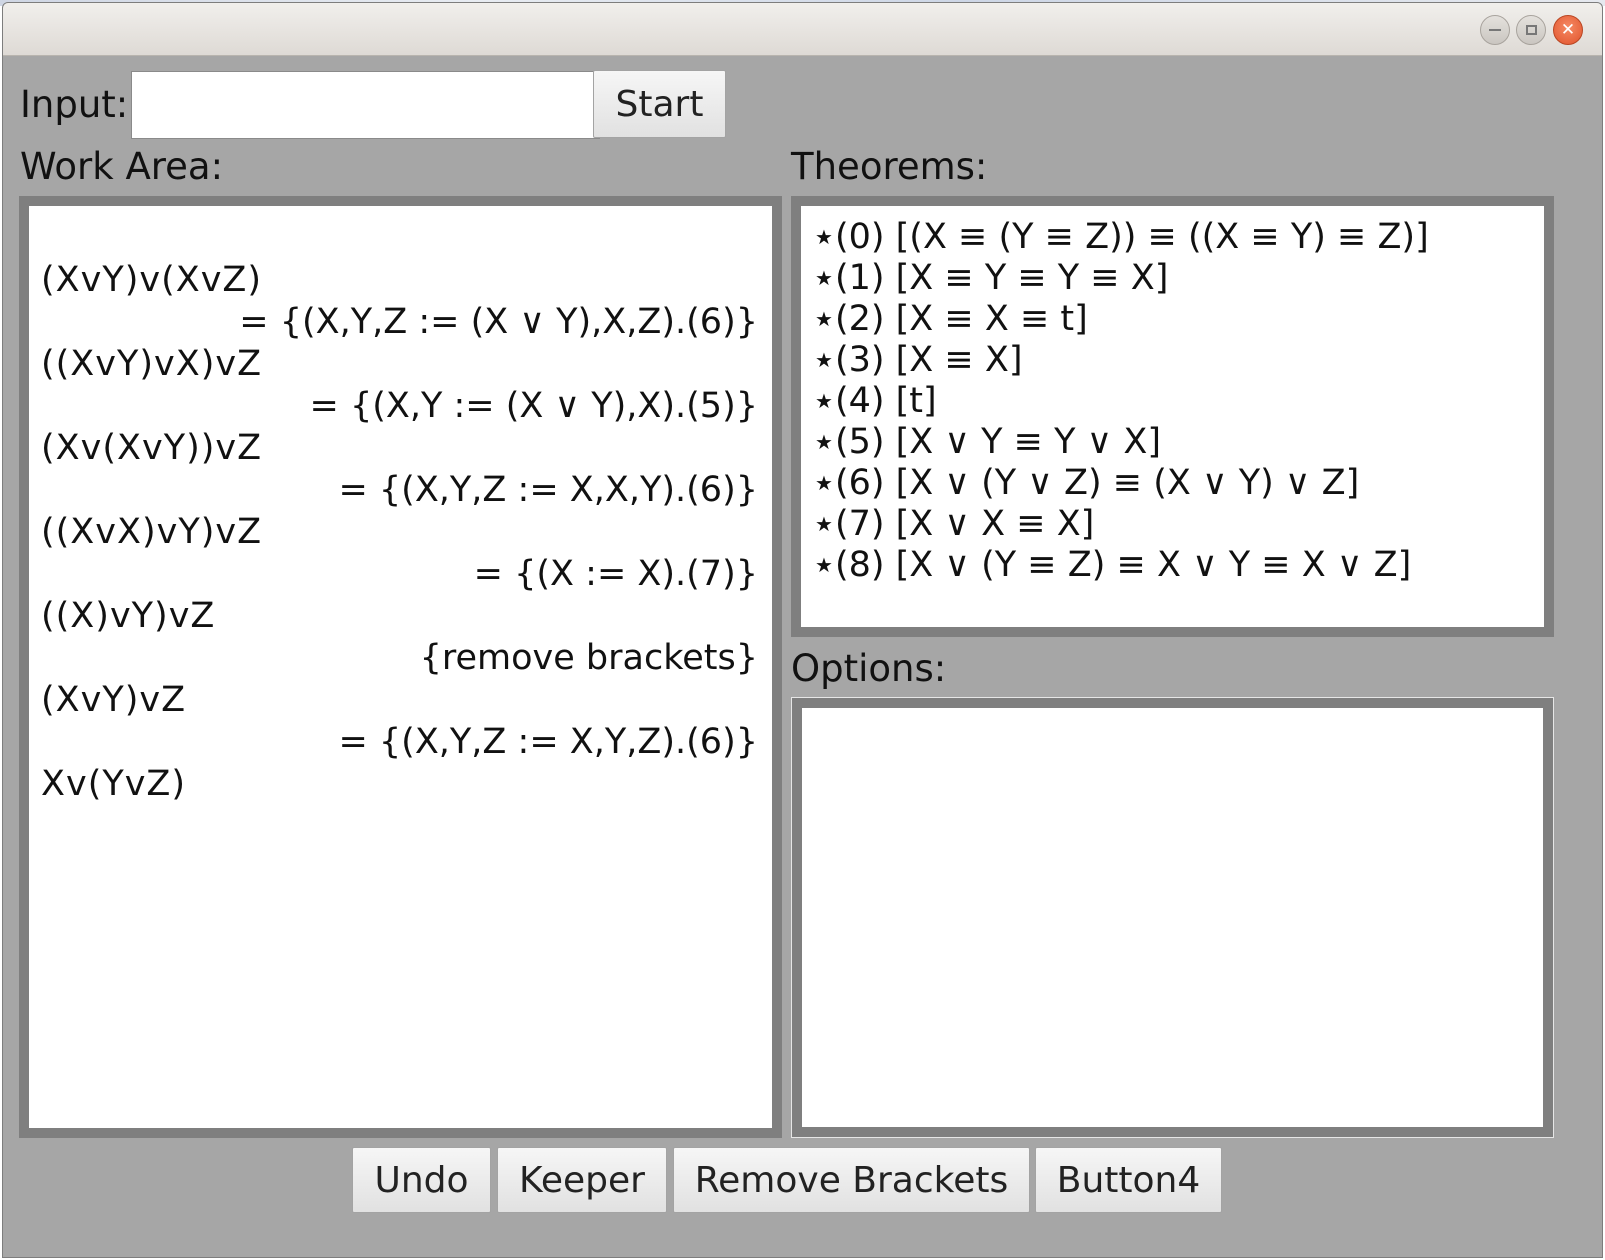  I want to click on work-justification-line: = {(X,Y,Z := X,X,Y).(6)}, so click(548, 490).